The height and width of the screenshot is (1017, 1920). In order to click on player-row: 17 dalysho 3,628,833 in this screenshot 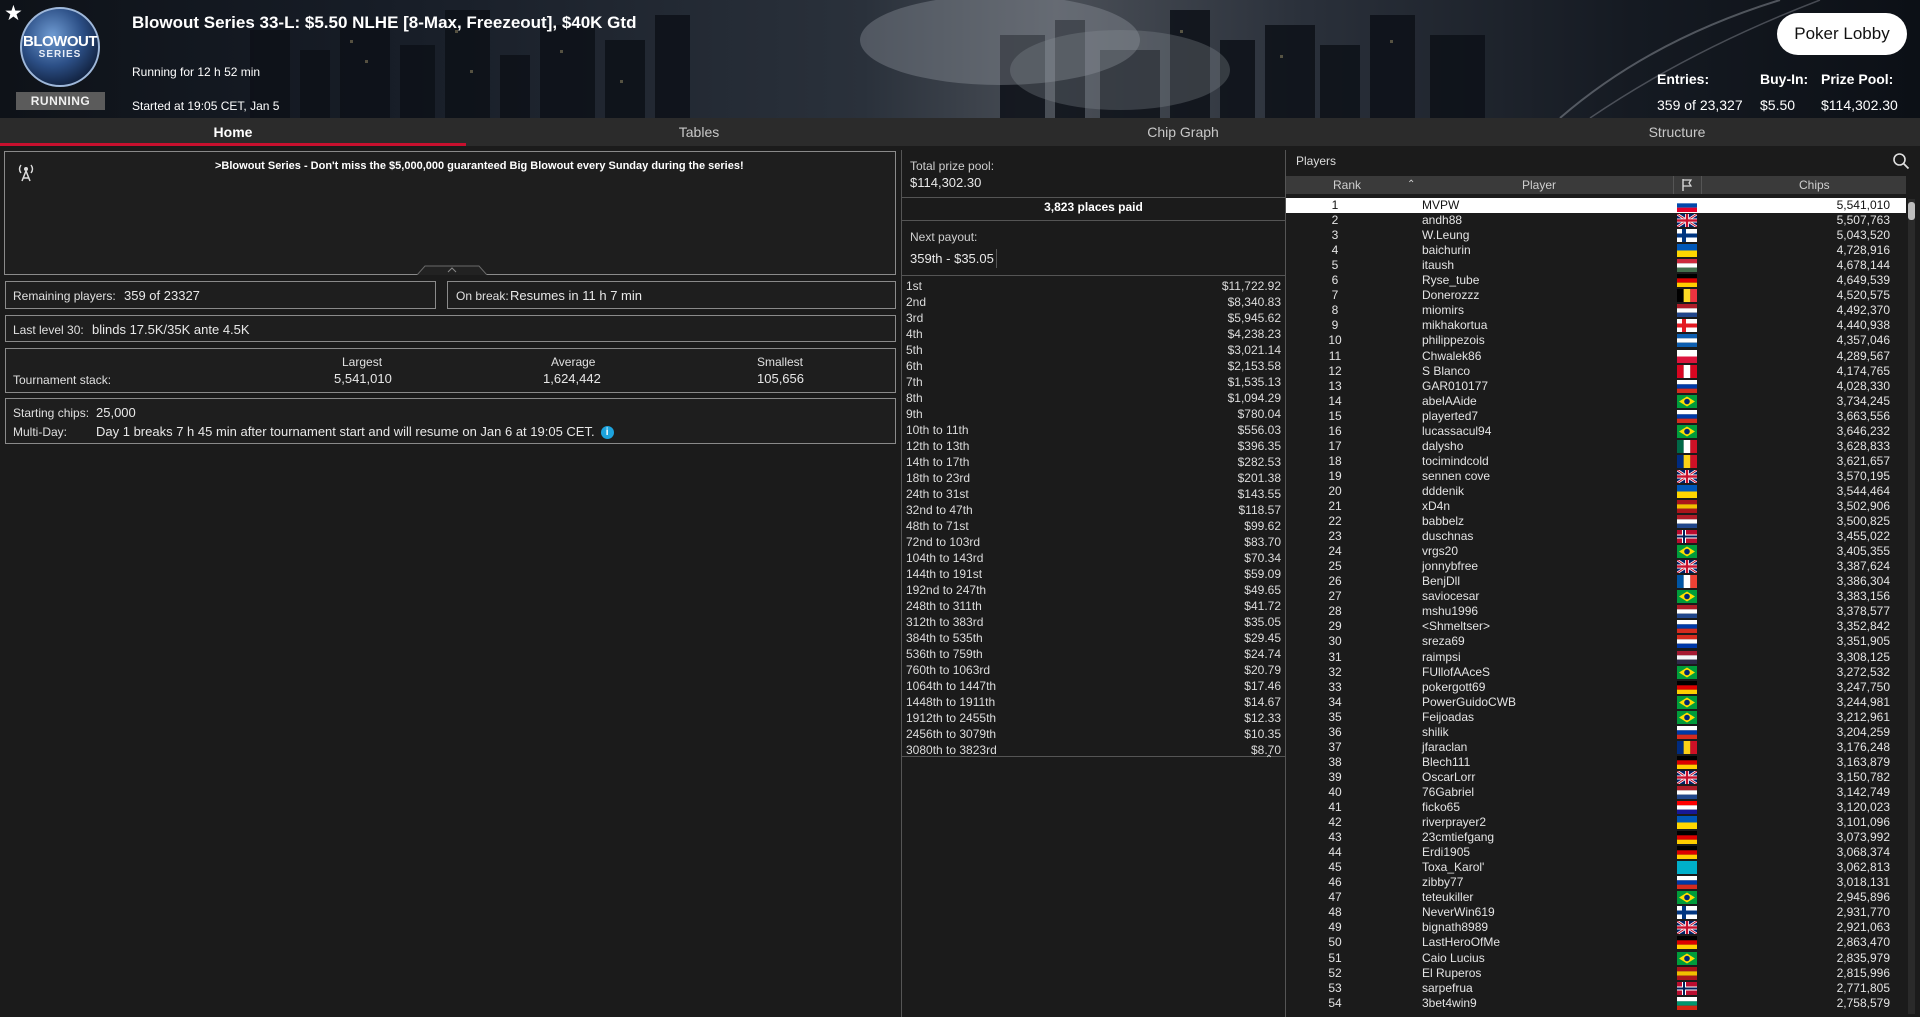, I will do `click(1596, 446)`.